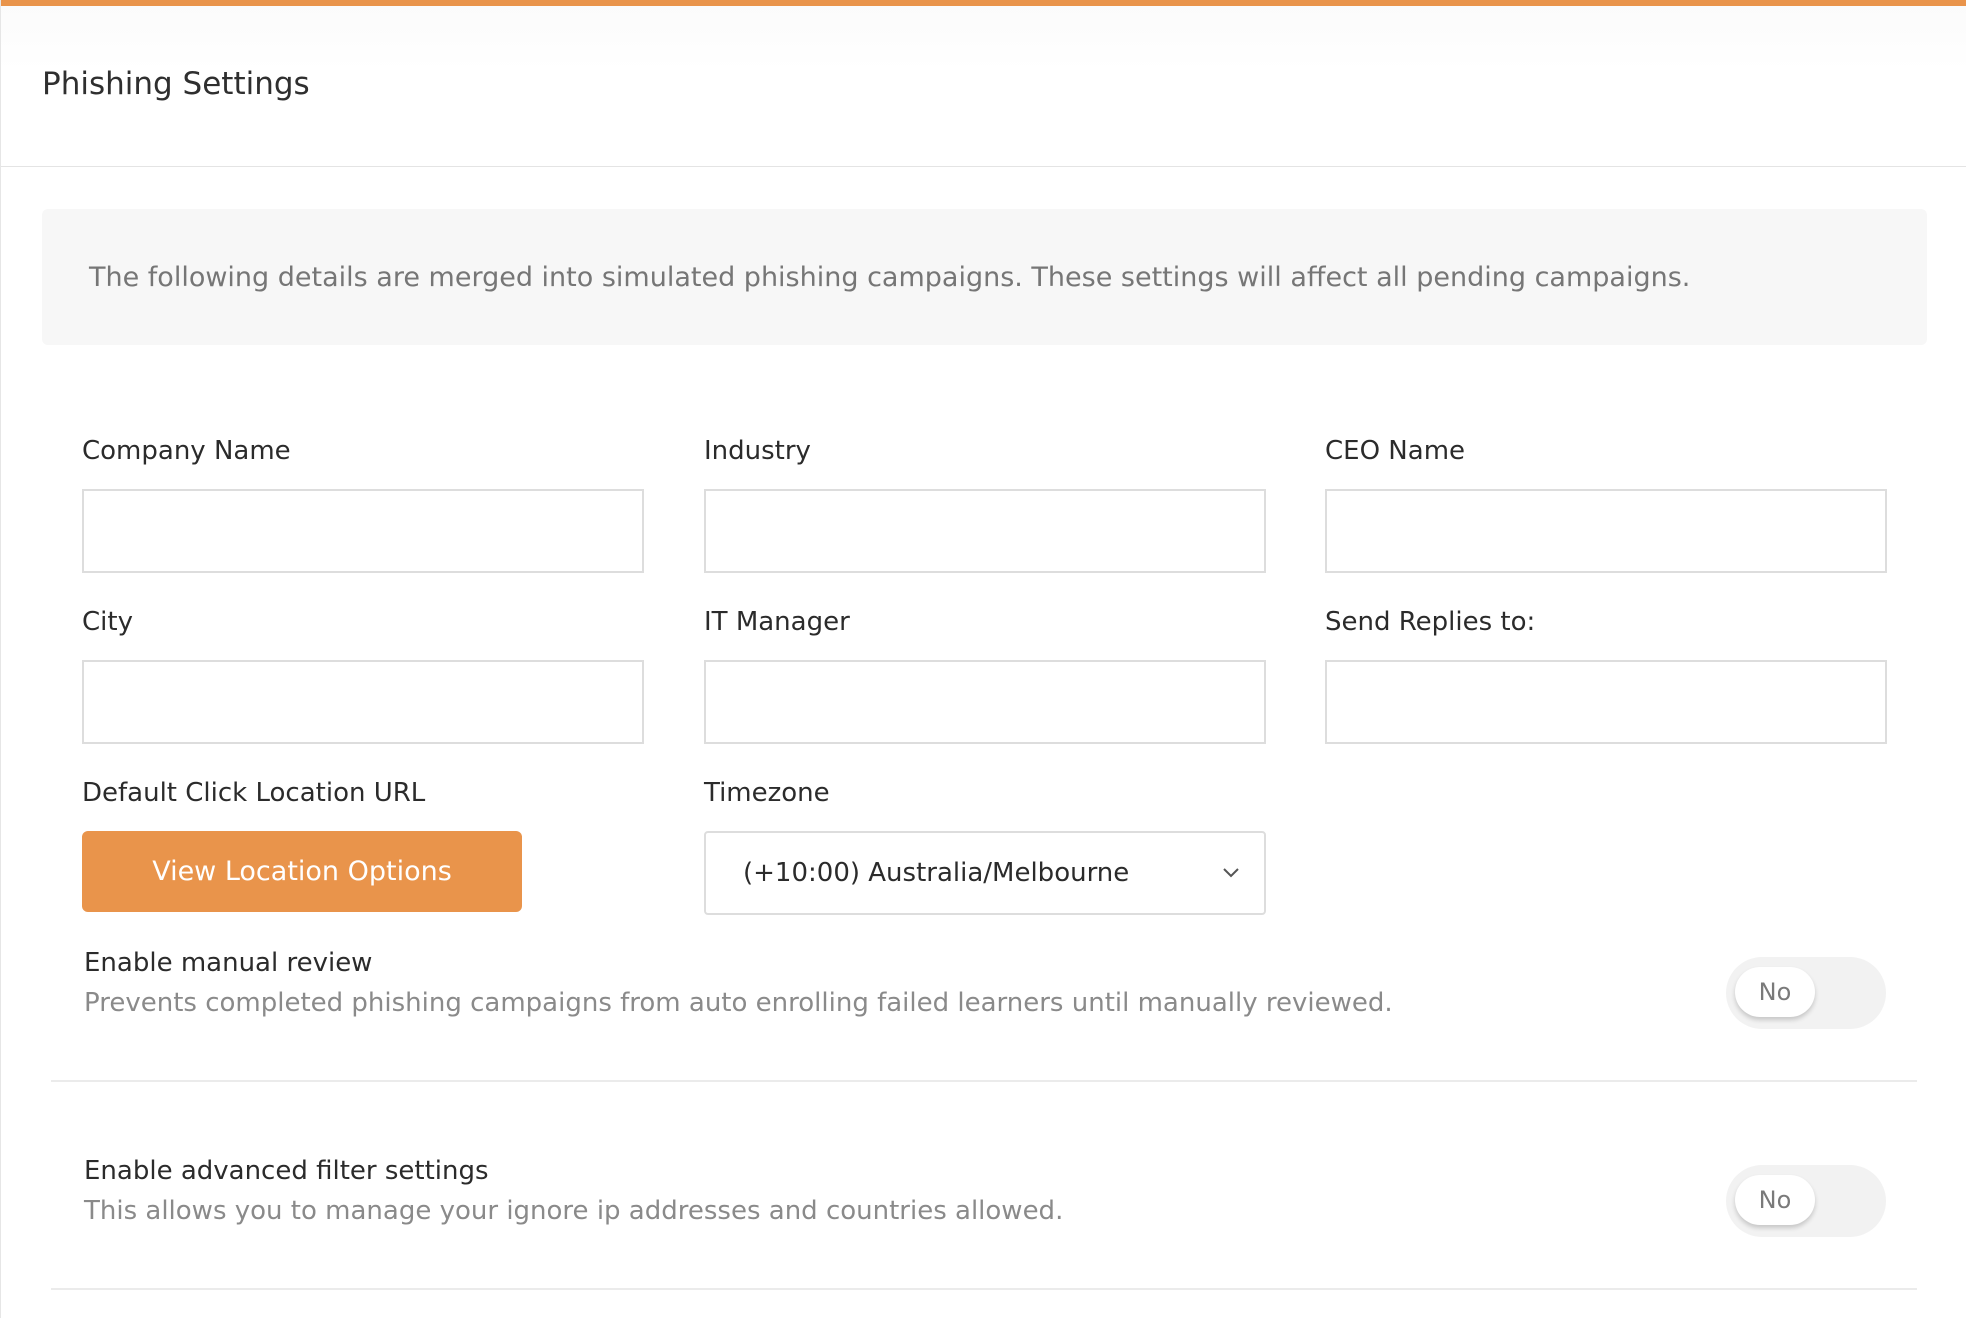 This screenshot has height=1318, width=1966. What do you see at coordinates (363, 531) in the screenshot?
I see `company-name-input` at bounding box center [363, 531].